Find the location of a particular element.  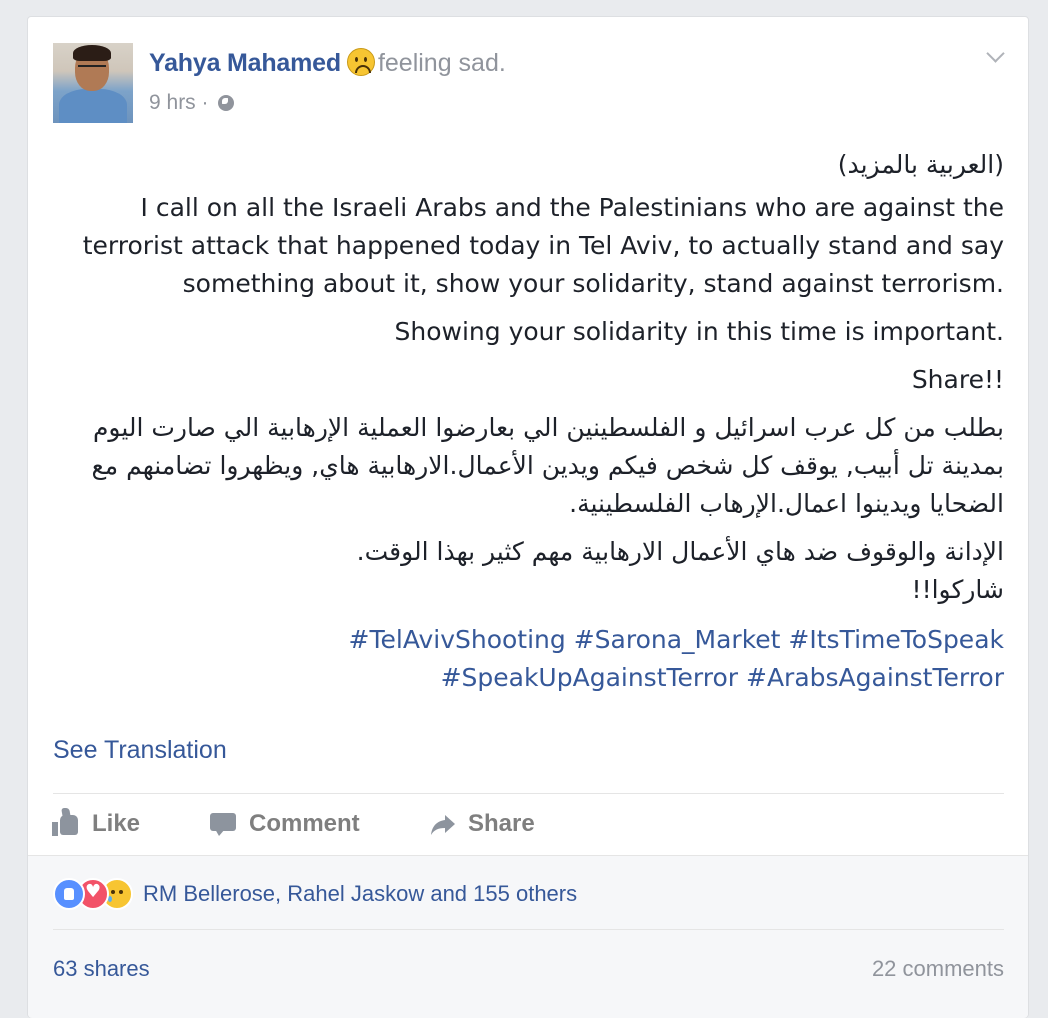

like-button: Like is located at coordinates (96, 824).